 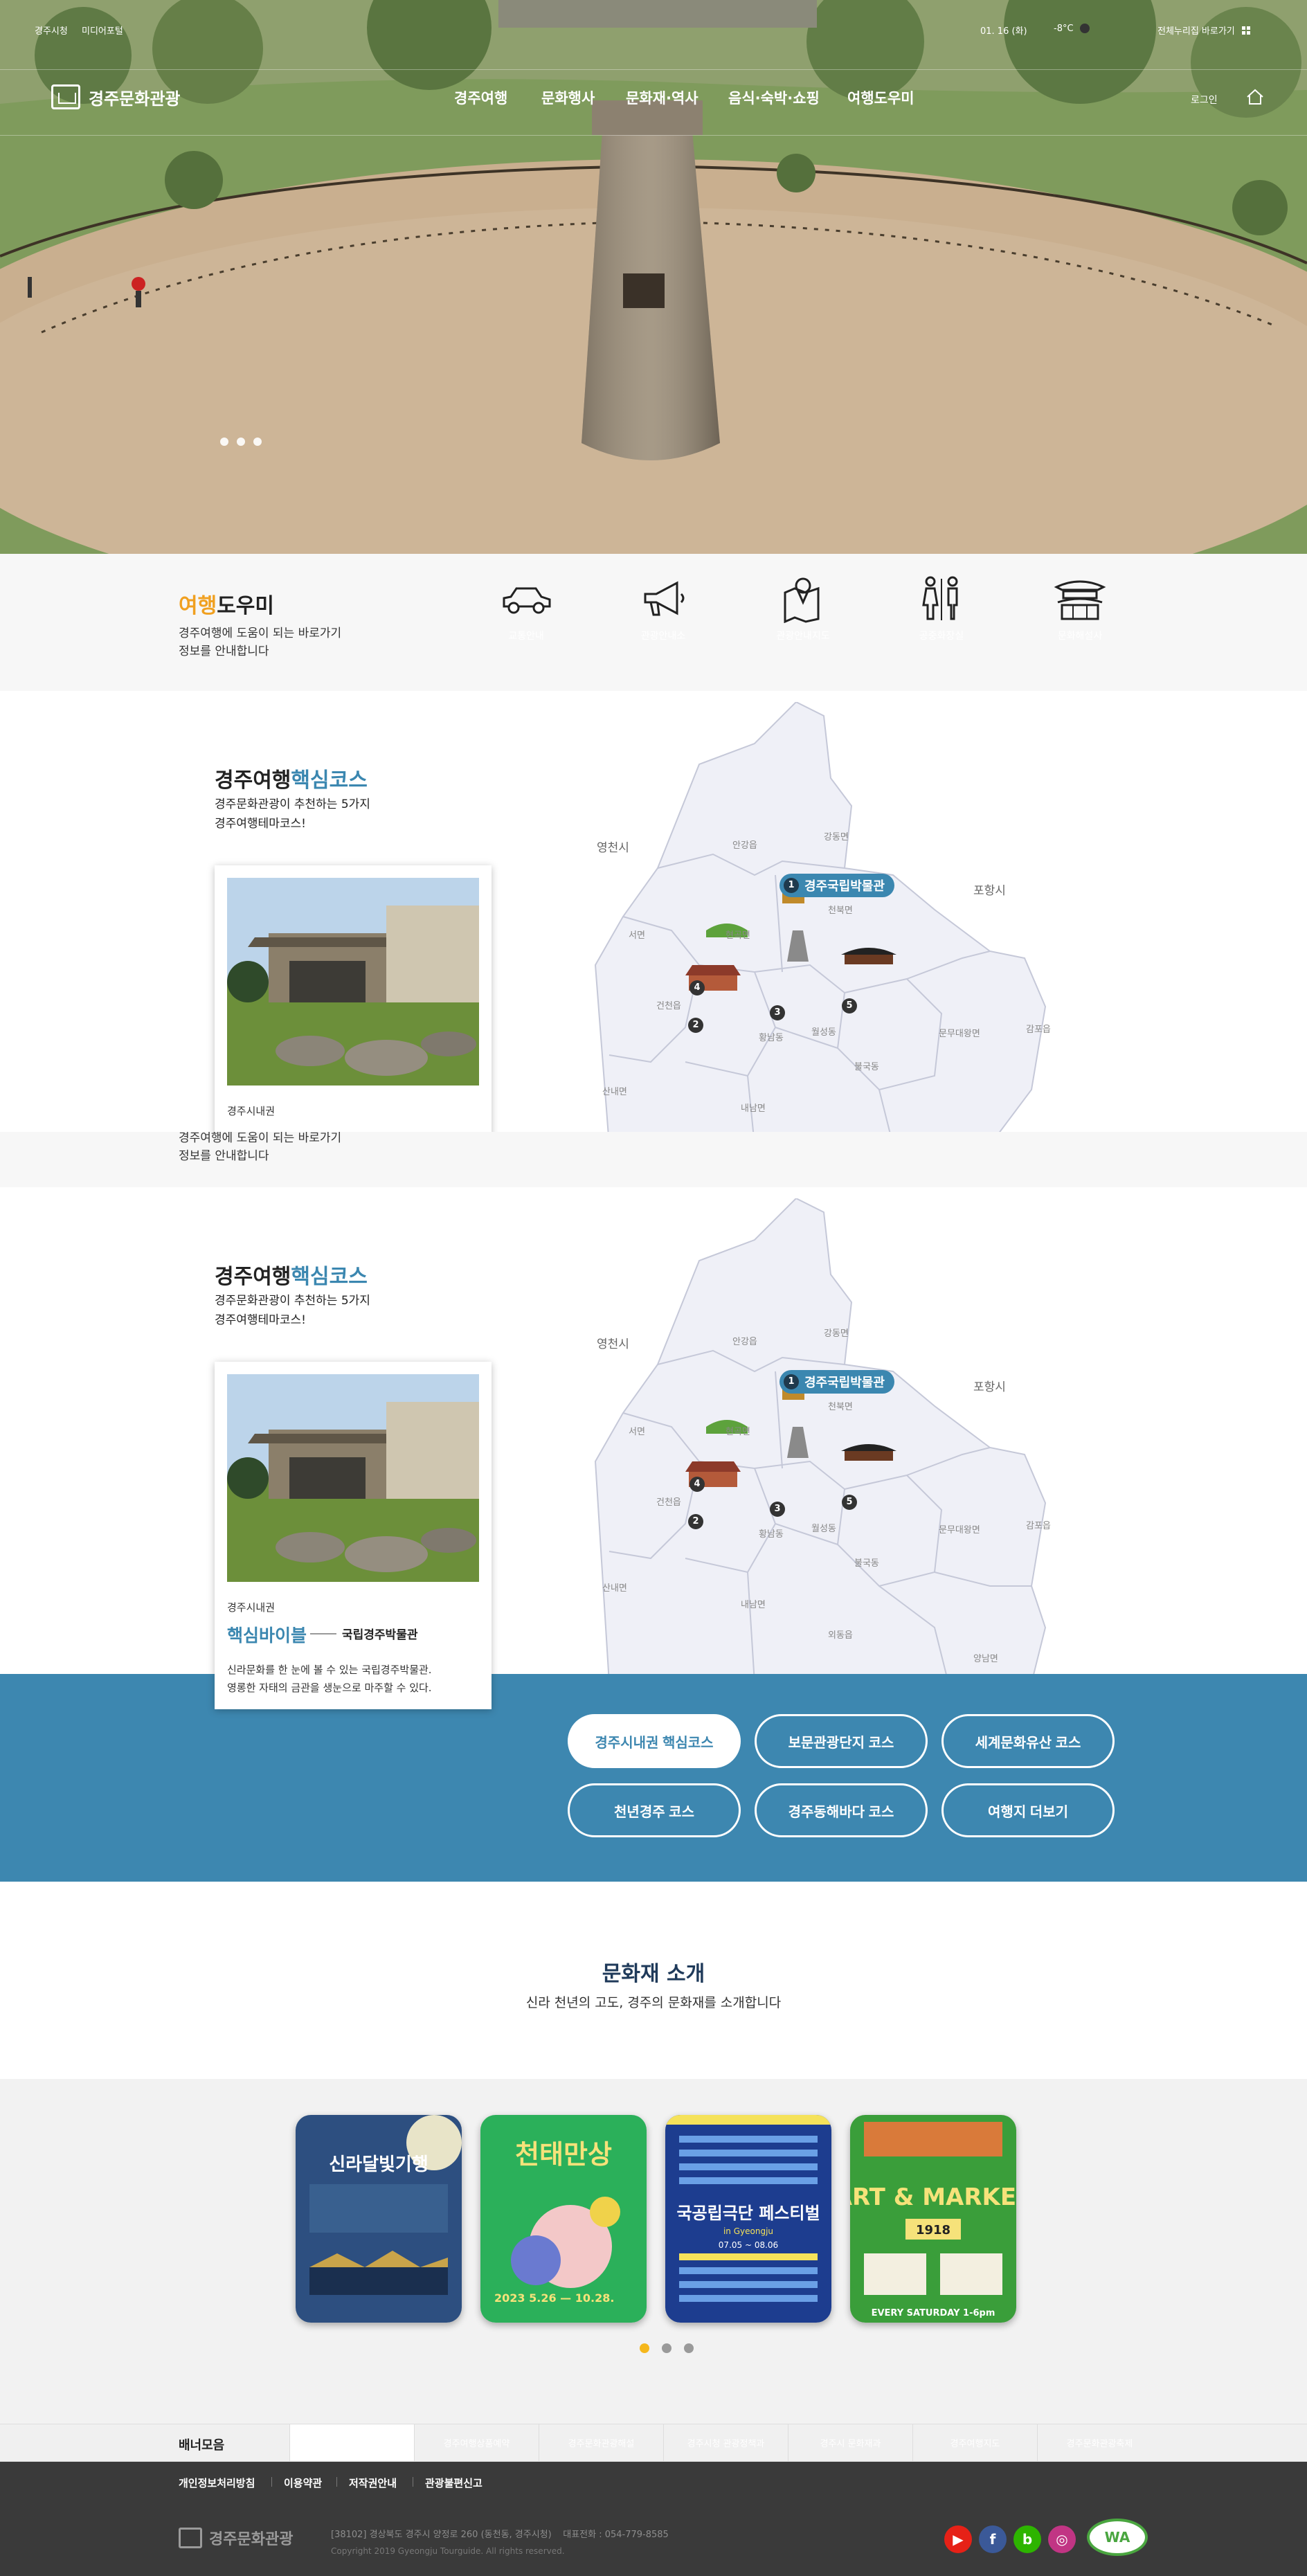 What do you see at coordinates (454, 2483) in the screenshot?
I see `complaint-link: 관광불편신고` at bounding box center [454, 2483].